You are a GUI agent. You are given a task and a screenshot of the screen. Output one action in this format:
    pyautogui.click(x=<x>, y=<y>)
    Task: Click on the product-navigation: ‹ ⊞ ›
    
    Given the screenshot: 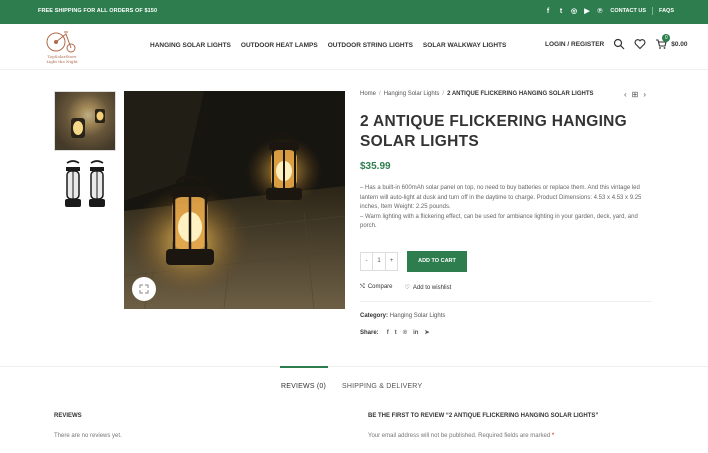 What is the action you would take?
    pyautogui.click(x=635, y=94)
    